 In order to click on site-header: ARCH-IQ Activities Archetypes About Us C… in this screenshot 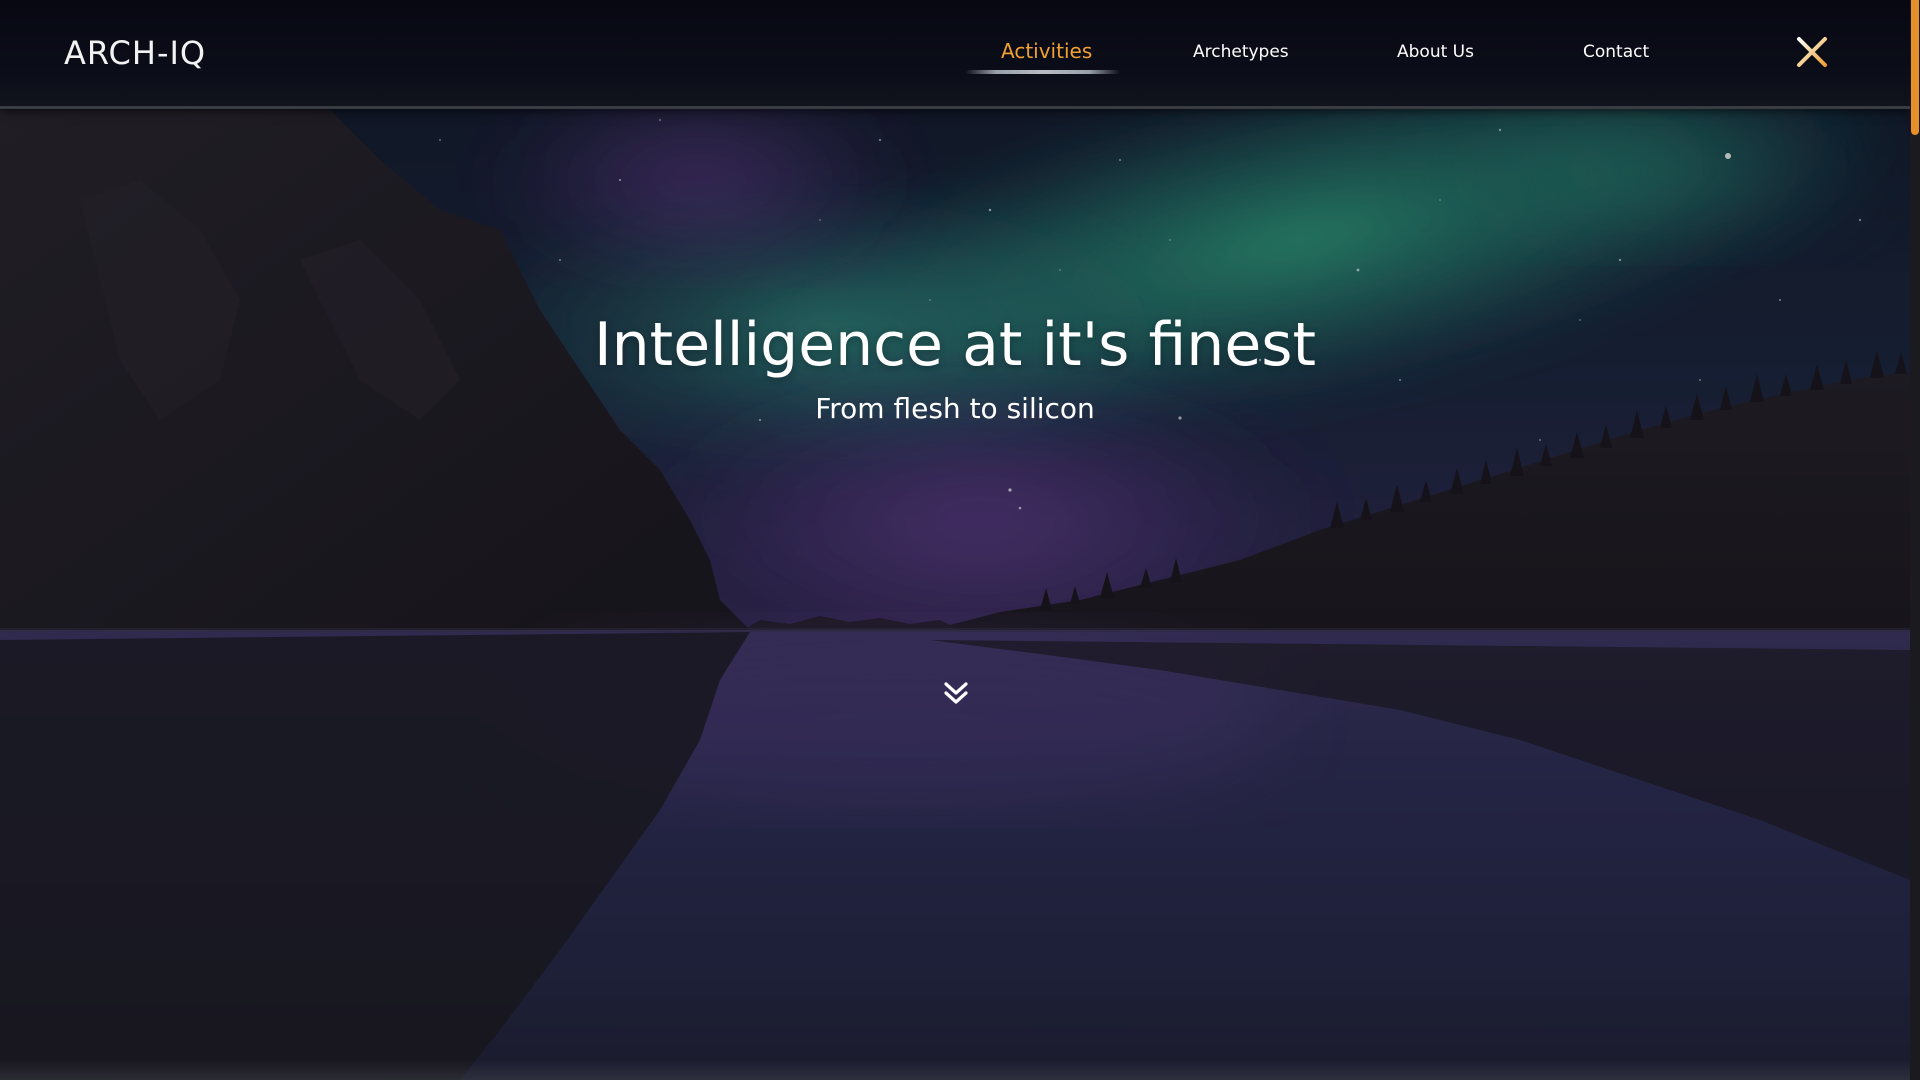, I will do `click(955, 54)`.